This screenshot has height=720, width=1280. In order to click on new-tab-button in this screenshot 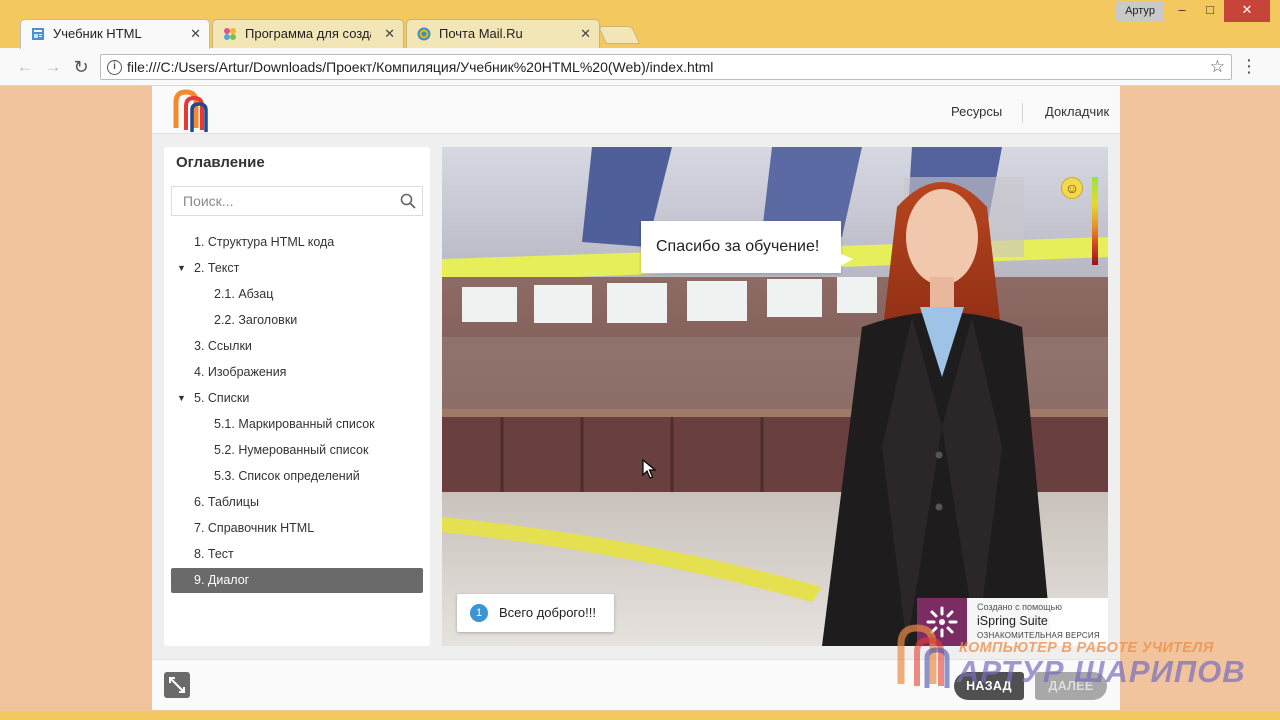, I will do `click(619, 35)`.